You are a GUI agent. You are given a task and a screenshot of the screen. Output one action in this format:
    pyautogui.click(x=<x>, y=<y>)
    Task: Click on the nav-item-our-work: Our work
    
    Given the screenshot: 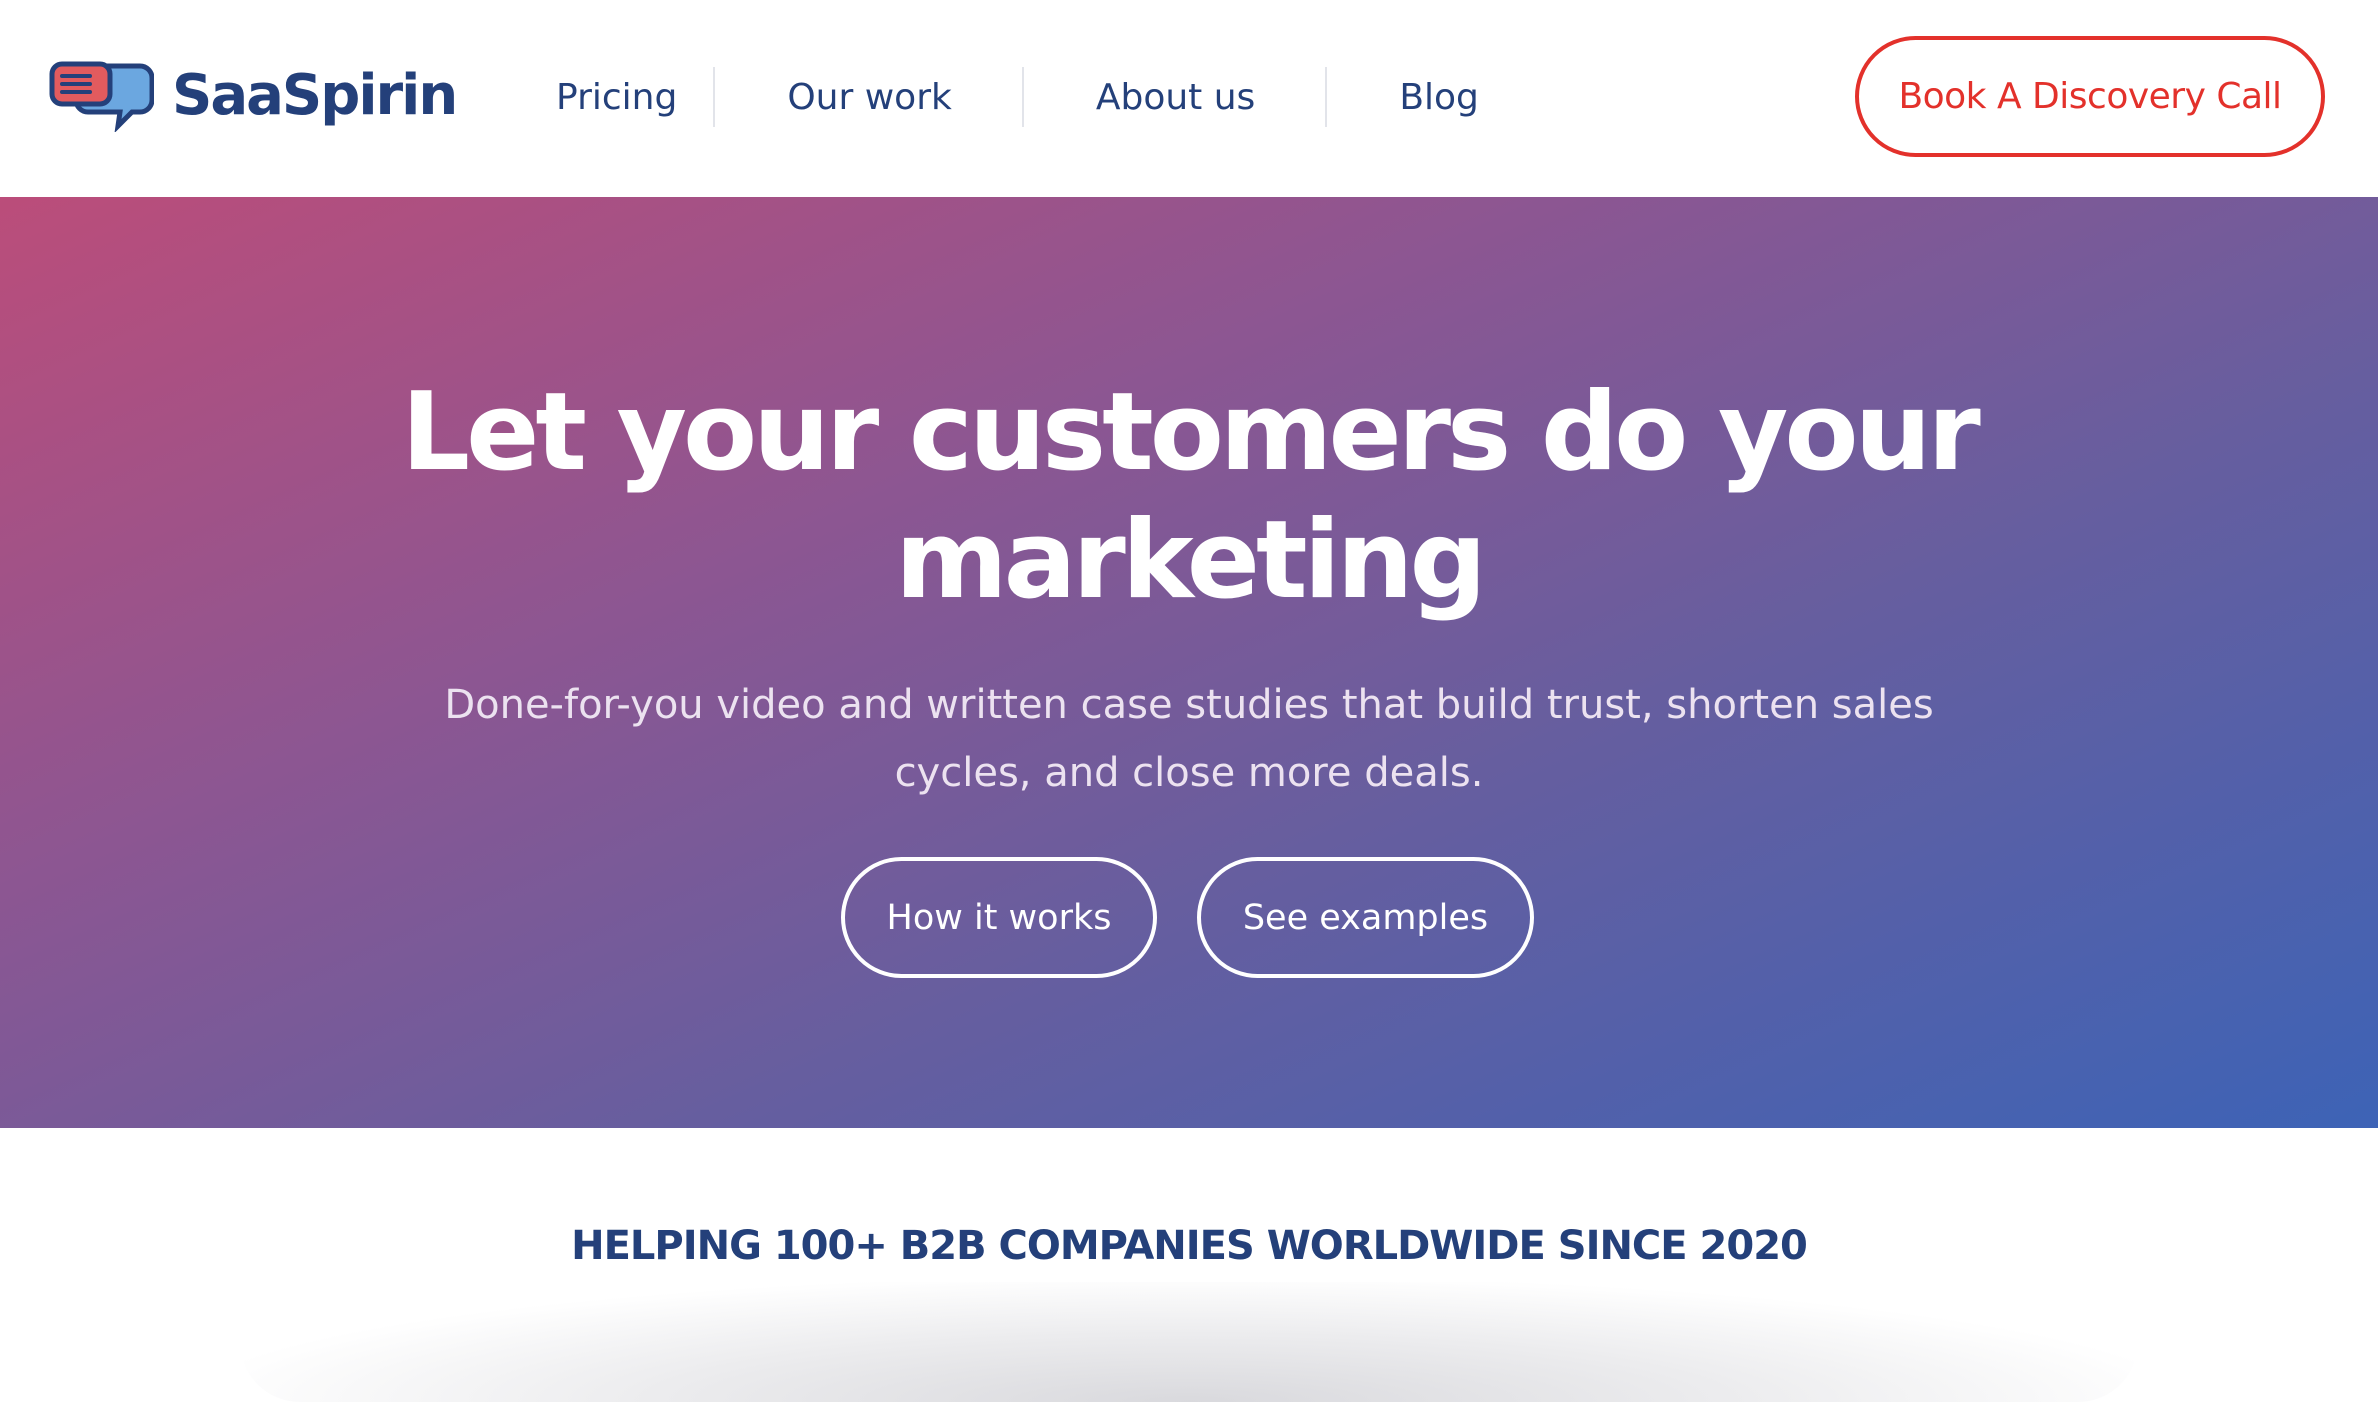 What is the action you would take?
    pyautogui.click(x=868, y=97)
    